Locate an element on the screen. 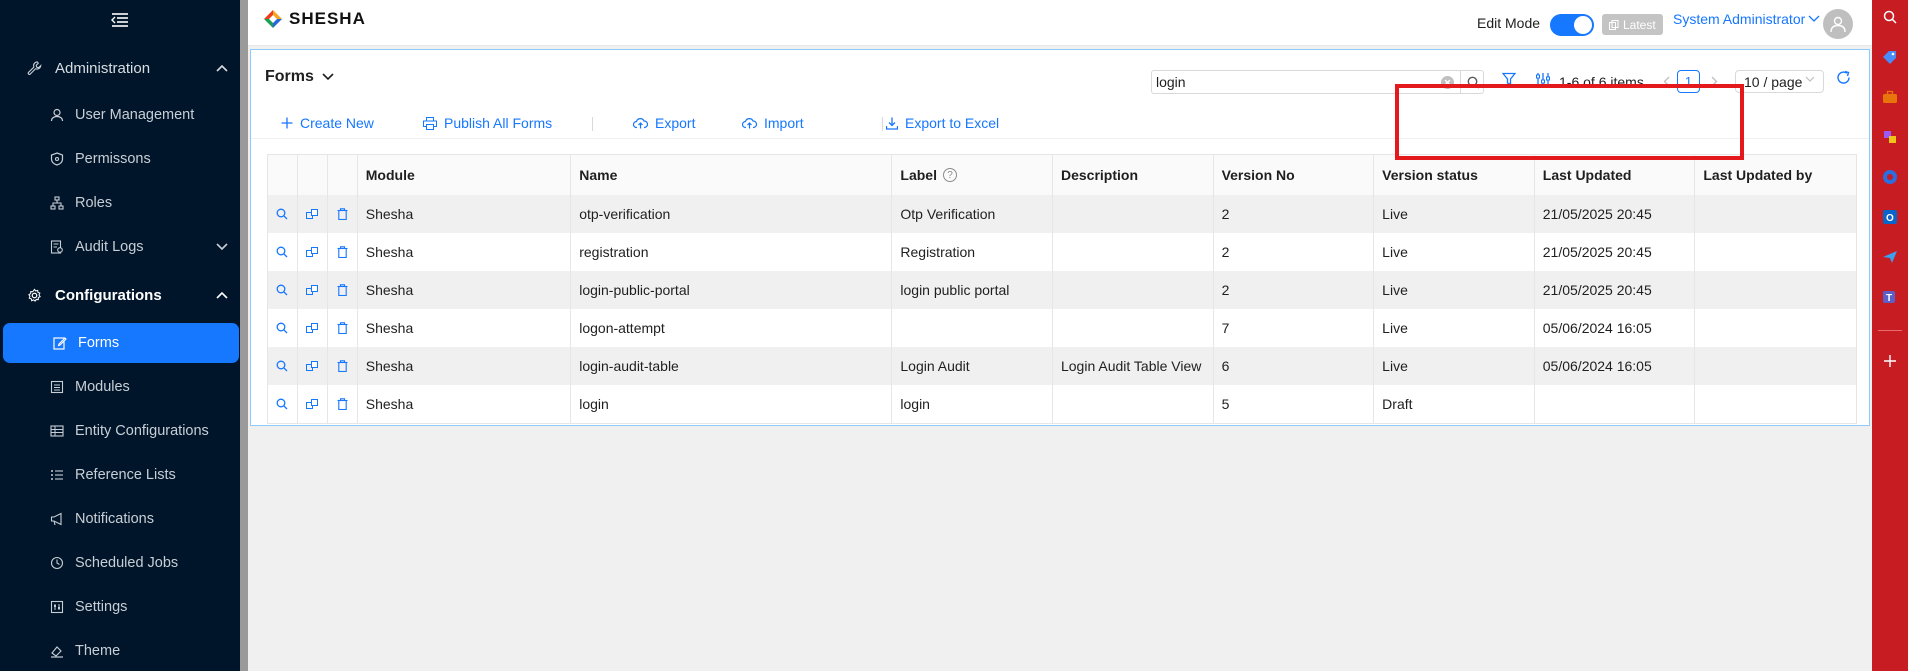 This screenshot has width=1908, height=671. cell-description is located at coordinates (1133, 214).